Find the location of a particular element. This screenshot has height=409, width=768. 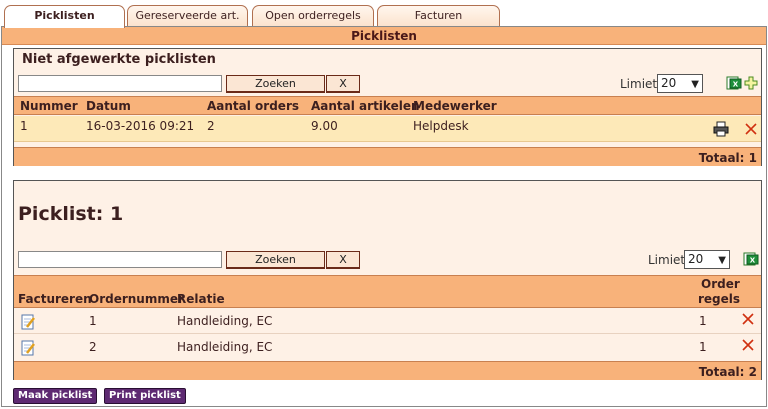

section-title: Niet afgewerkte picklisten is located at coordinates (119, 59).